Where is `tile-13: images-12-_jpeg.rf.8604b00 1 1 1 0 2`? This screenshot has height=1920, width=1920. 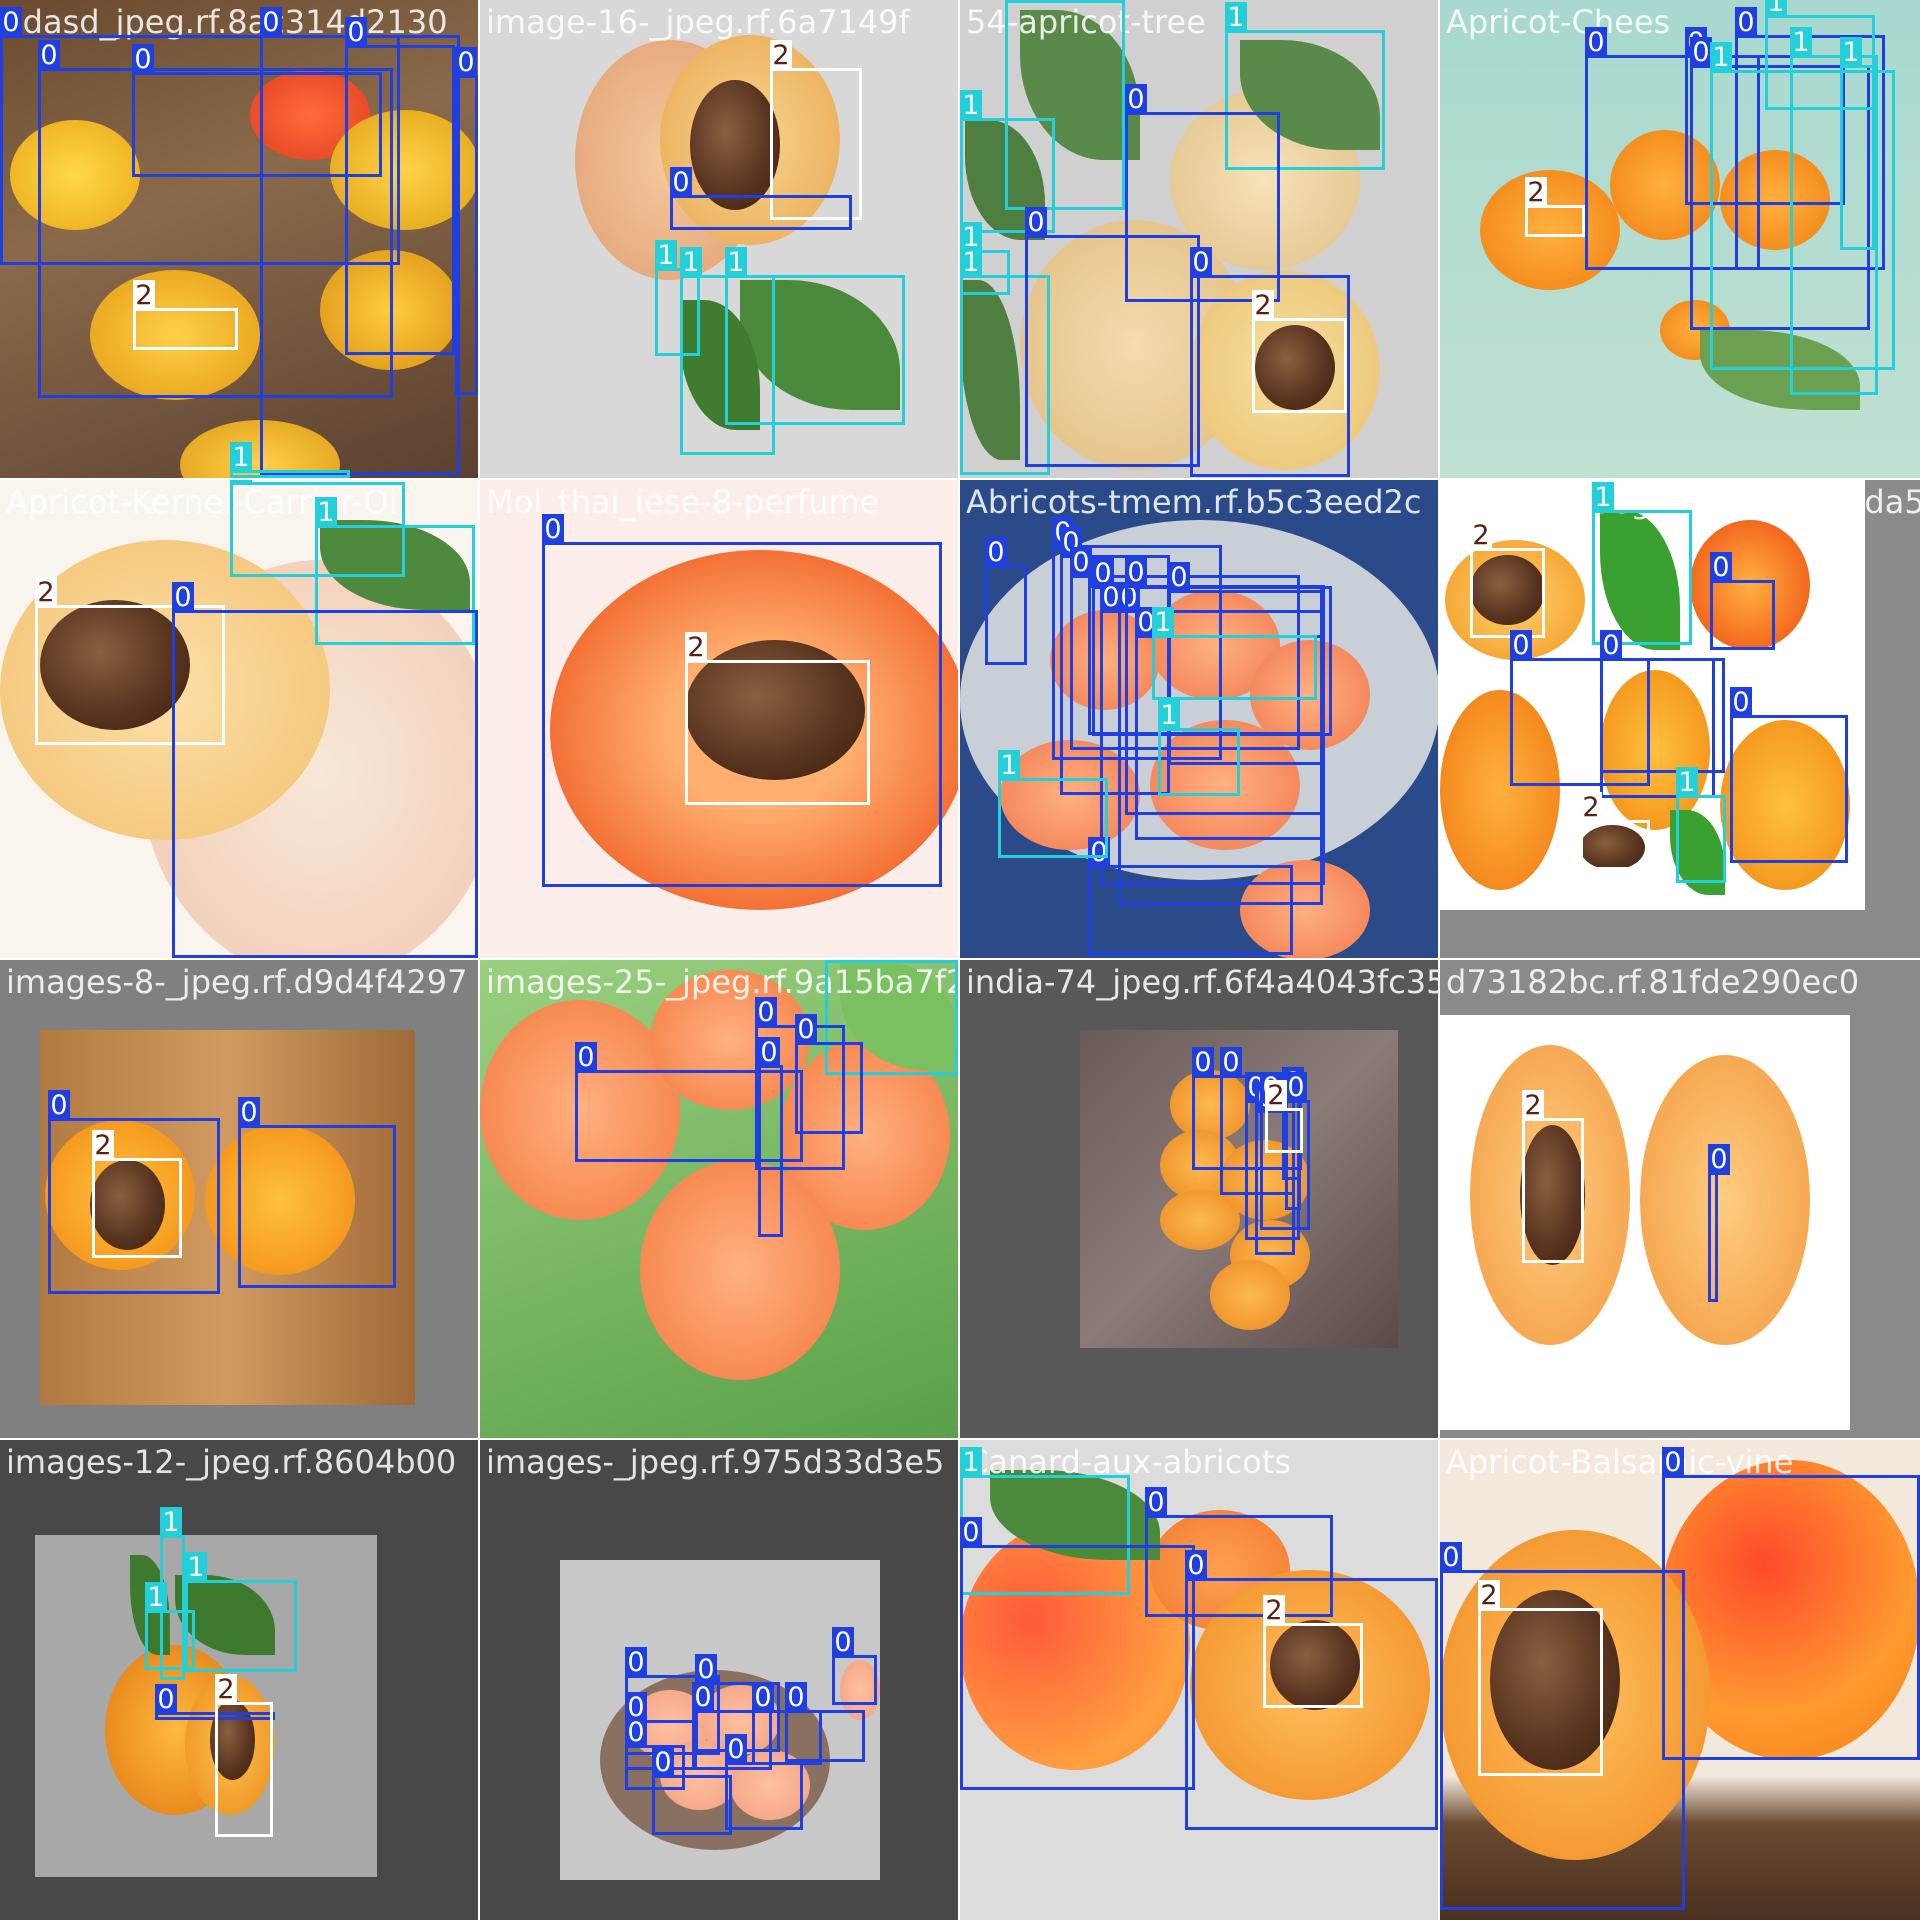 tile-13: images-12-_jpeg.rf.8604b00 1 1 1 0 2 is located at coordinates (239, 1680).